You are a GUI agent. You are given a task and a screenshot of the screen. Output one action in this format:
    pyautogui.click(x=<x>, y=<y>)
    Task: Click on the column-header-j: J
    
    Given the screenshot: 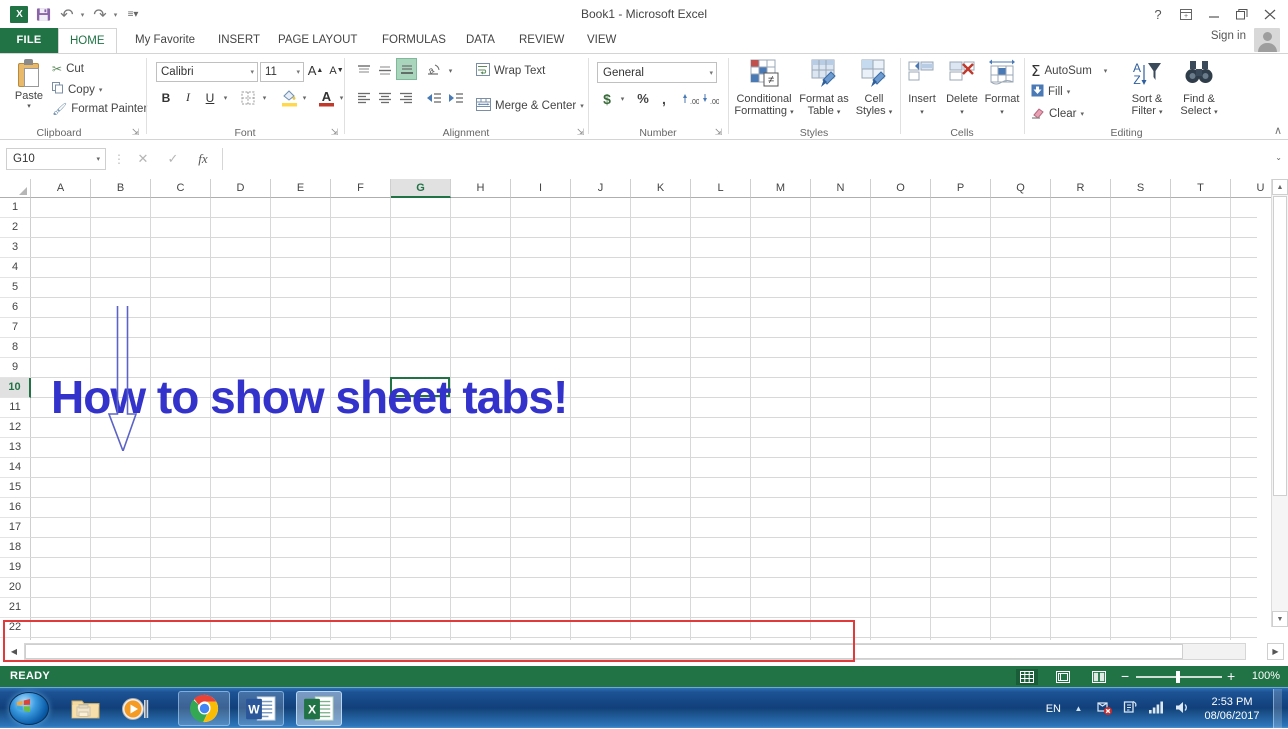 What is the action you would take?
    pyautogui.click(x=601, y=188)
    